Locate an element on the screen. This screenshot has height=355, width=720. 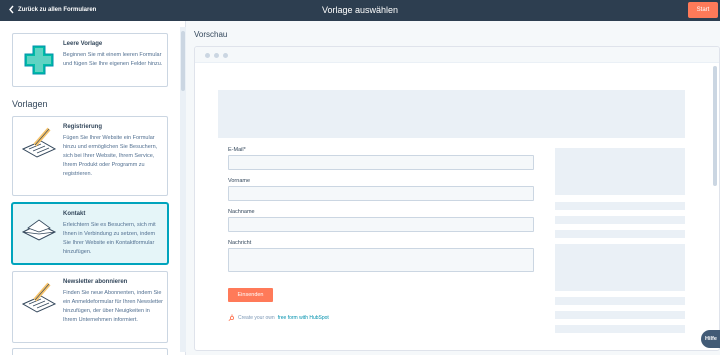
hubspot-sprocket-icon is located at coordinates (231, 317).